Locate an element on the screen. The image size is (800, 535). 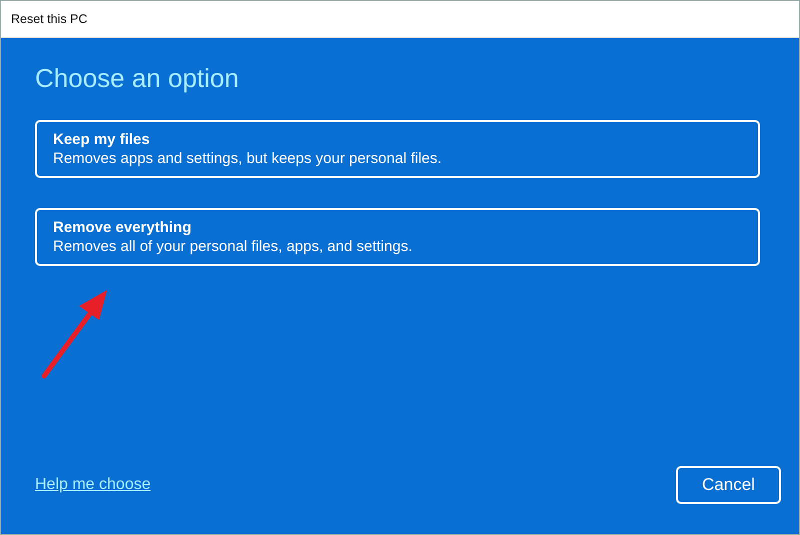
cancel-button: Cancel is located at coordinates (728, 485).